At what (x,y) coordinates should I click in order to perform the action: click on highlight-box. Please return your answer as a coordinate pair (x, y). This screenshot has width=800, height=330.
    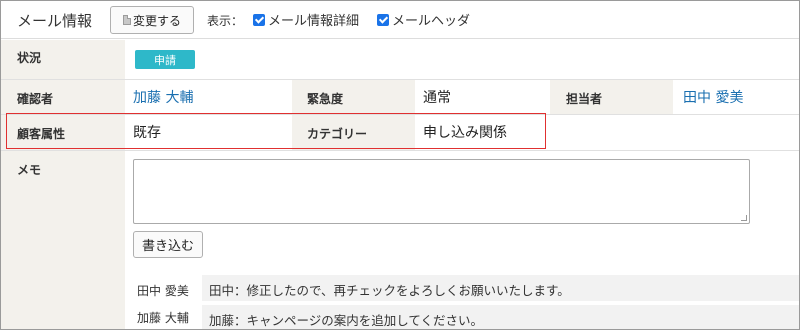
    Looking at the image, I should click on (276, 131).